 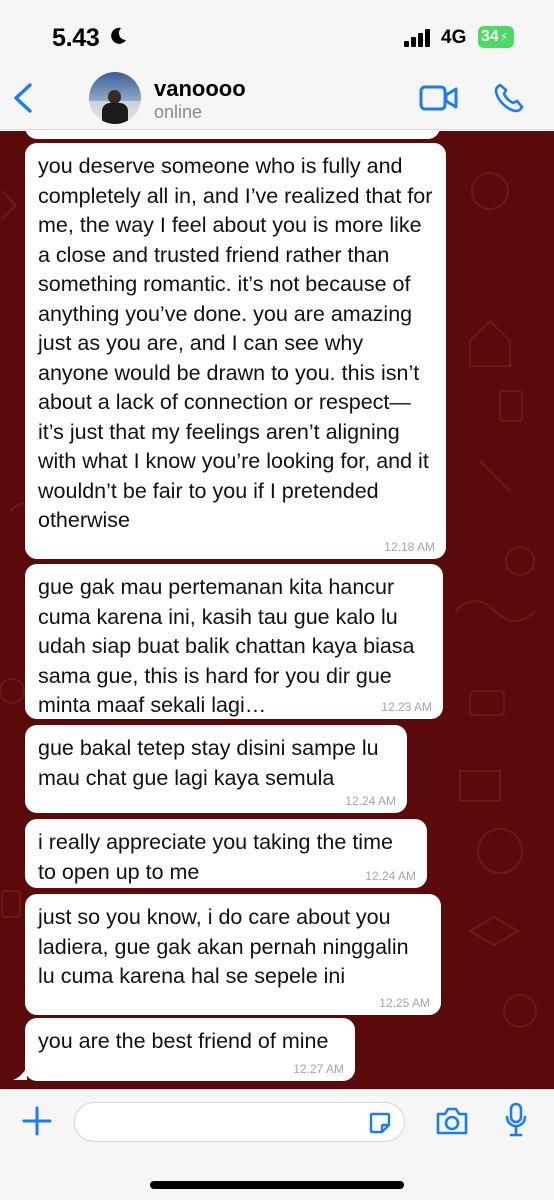 What do you see at coordinates (210, 1122) in the screenshot?
I see `message-input` at bounding box center [210, 1122].